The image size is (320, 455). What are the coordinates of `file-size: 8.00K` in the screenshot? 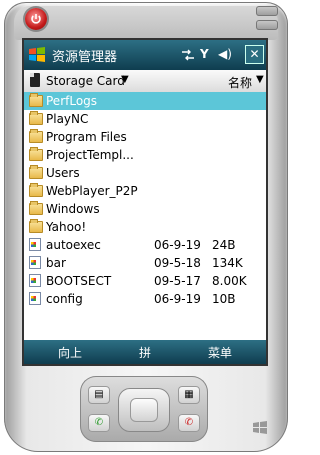 It's located at (229, 281).